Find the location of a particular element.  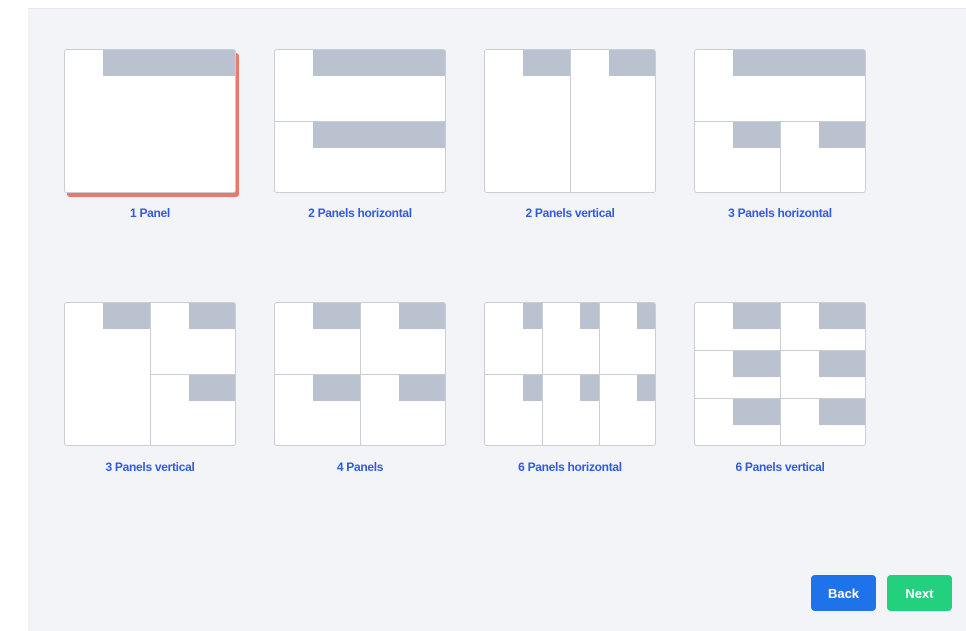

next-button: Next is located at coordinates (919, 593).